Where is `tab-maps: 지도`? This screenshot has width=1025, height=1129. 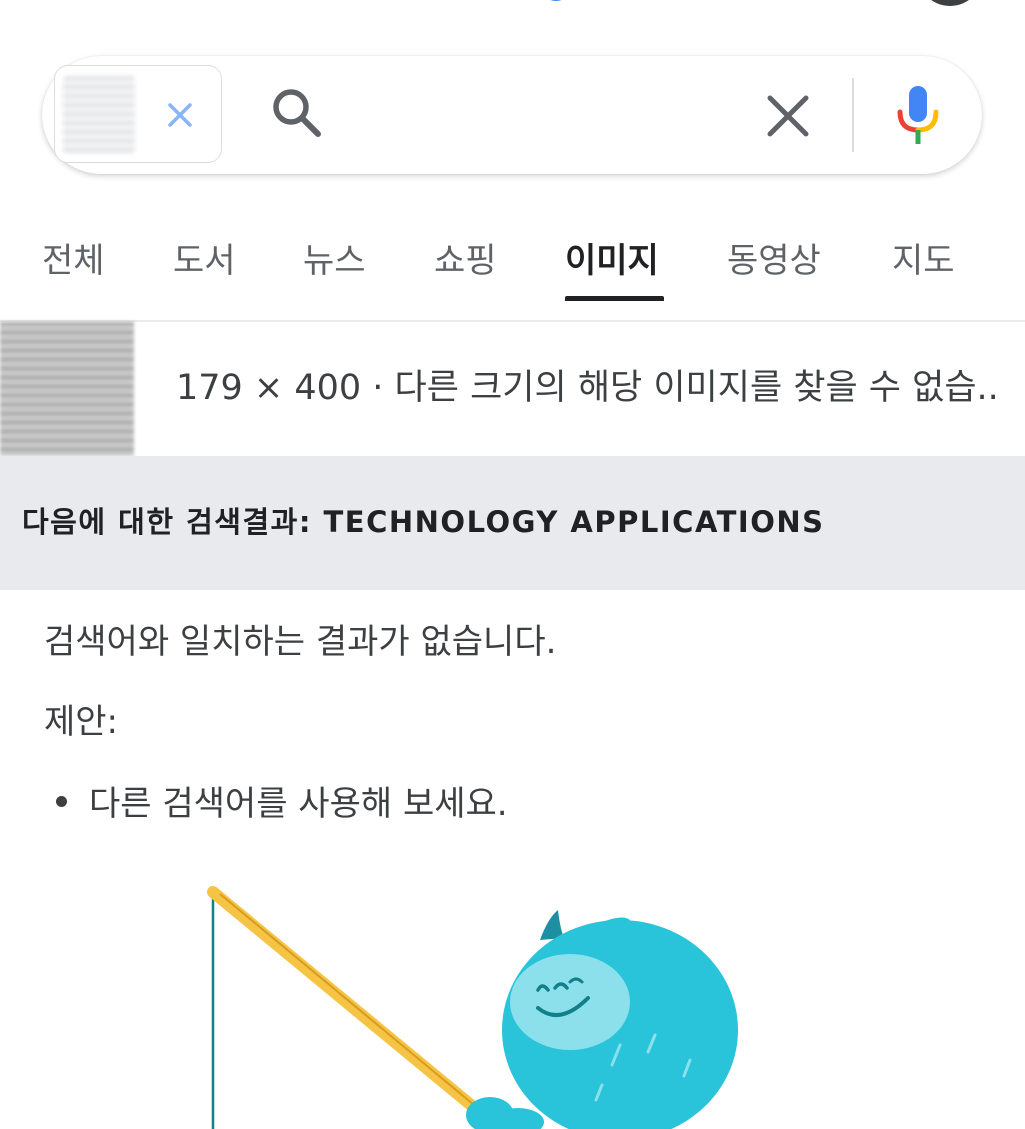 tab-maps: 지도 is located at coordinates (923, 266).